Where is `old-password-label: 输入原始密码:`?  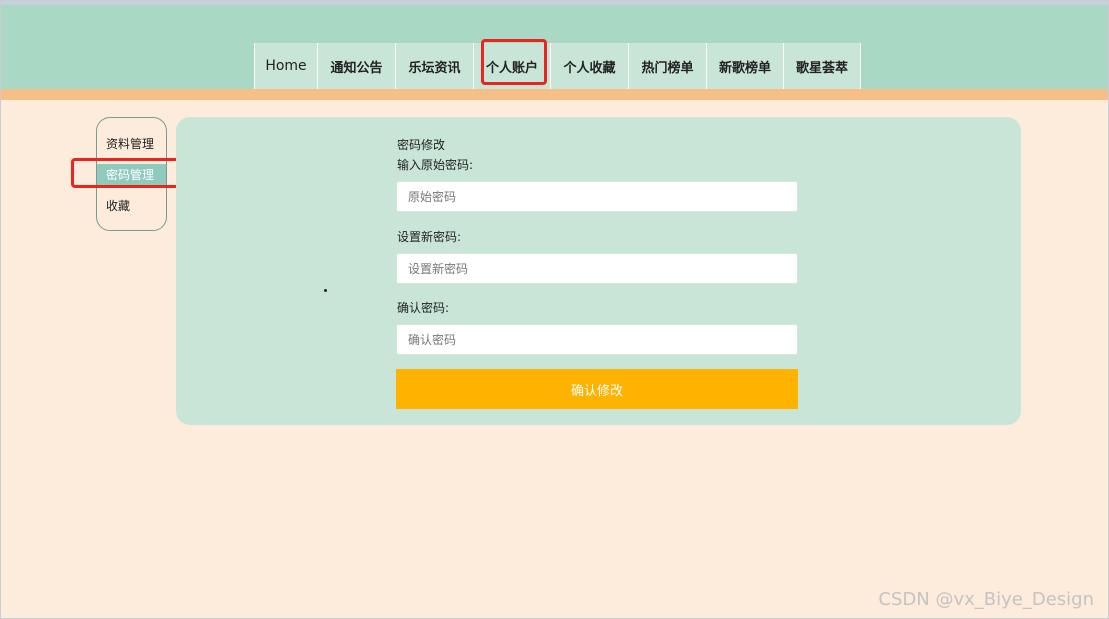 old-password-label: 输入原始密码: is located at coordinates (435, 165).